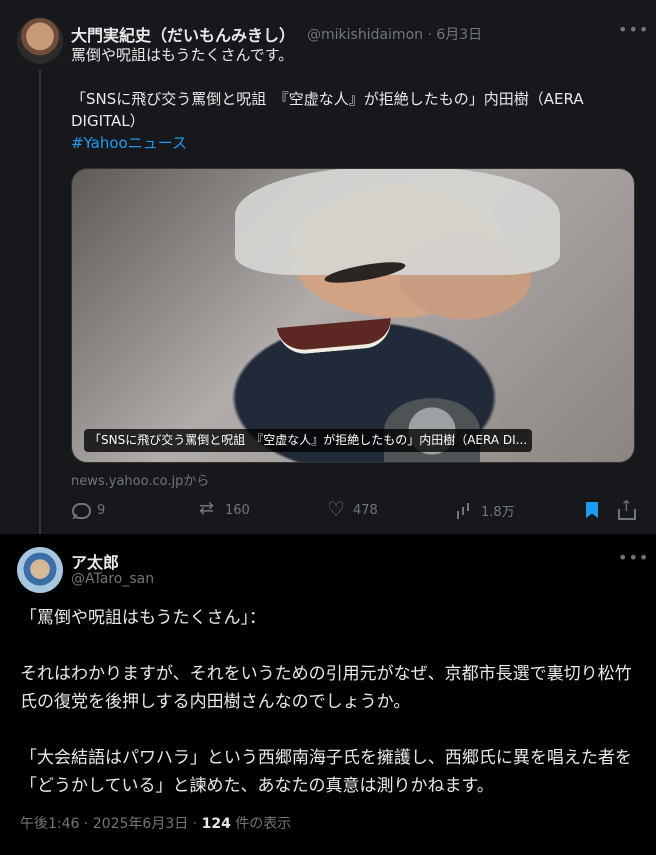 This screenshot has width=656, height=855. Describe the element at coordinates (183, 34) in the screenshot. I see `display-name-daimon: 大門実紀史（だいもんみきし）` at that location.